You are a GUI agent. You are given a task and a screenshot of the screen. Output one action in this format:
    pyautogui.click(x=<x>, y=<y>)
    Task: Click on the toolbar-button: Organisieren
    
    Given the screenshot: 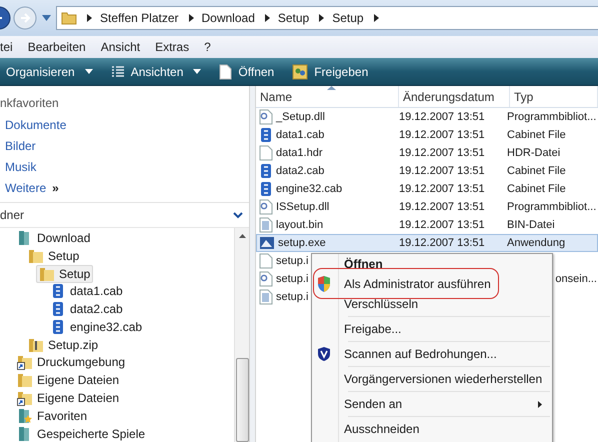 What is the action you would take?
    pyautogui.click(x=49, y=71)
    